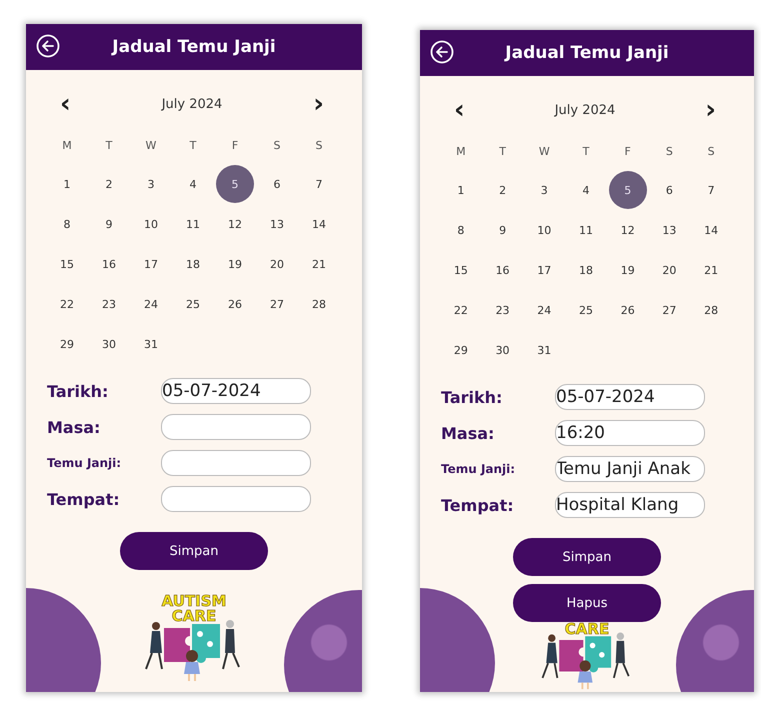 The image size is (761, 706). What do you see at coordinates (630, 469) in the screenshot?
I see `text-field: Temu Janji Anak` at bounding box center [630, 469].